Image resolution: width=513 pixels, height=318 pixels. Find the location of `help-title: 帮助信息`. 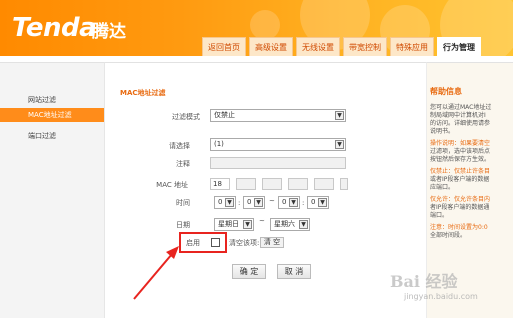

help-title: 帮助信息 is located at coordinates (446, 91).